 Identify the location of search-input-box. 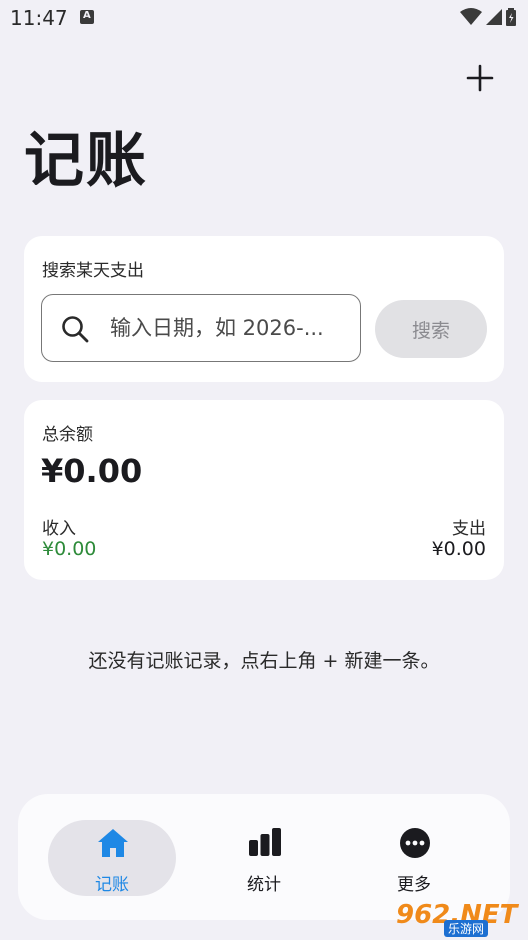
(201, 328).